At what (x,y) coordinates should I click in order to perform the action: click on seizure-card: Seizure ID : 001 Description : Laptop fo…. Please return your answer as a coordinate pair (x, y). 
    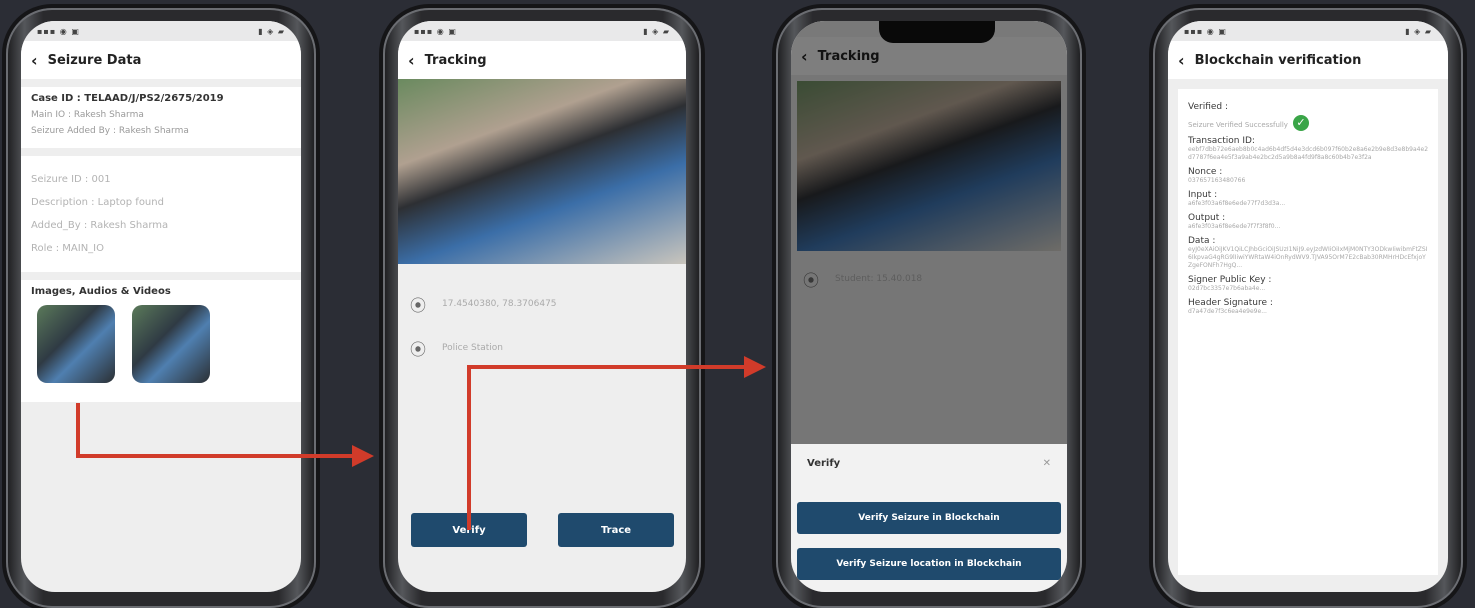
    Looking at the image, I should click on (161, 214).